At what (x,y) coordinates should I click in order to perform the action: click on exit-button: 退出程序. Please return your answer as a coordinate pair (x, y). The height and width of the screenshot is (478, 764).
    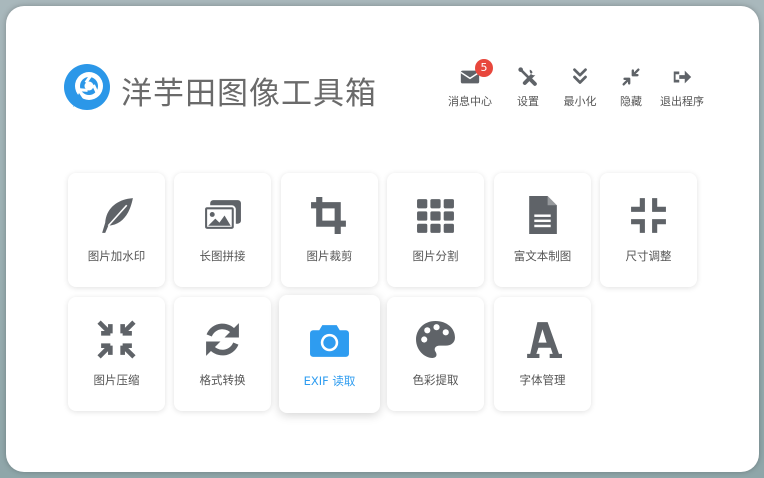
    Looking at the image, I should click on (682, 87).